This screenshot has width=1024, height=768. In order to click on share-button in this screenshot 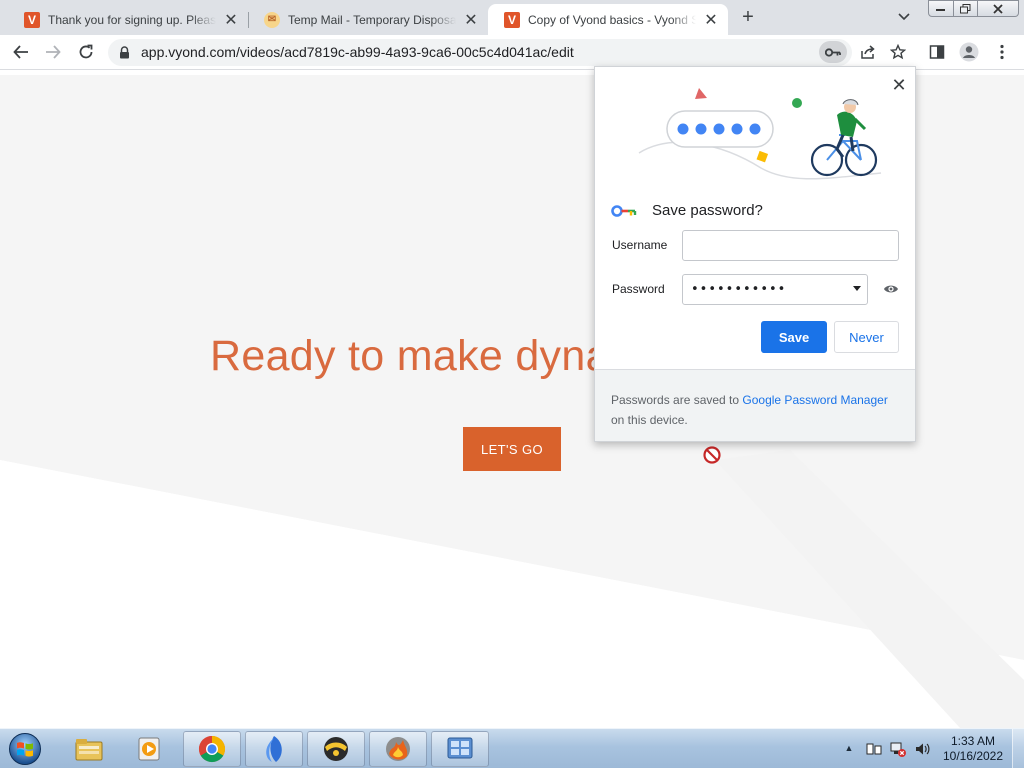, I will do `click(868, 52)`.